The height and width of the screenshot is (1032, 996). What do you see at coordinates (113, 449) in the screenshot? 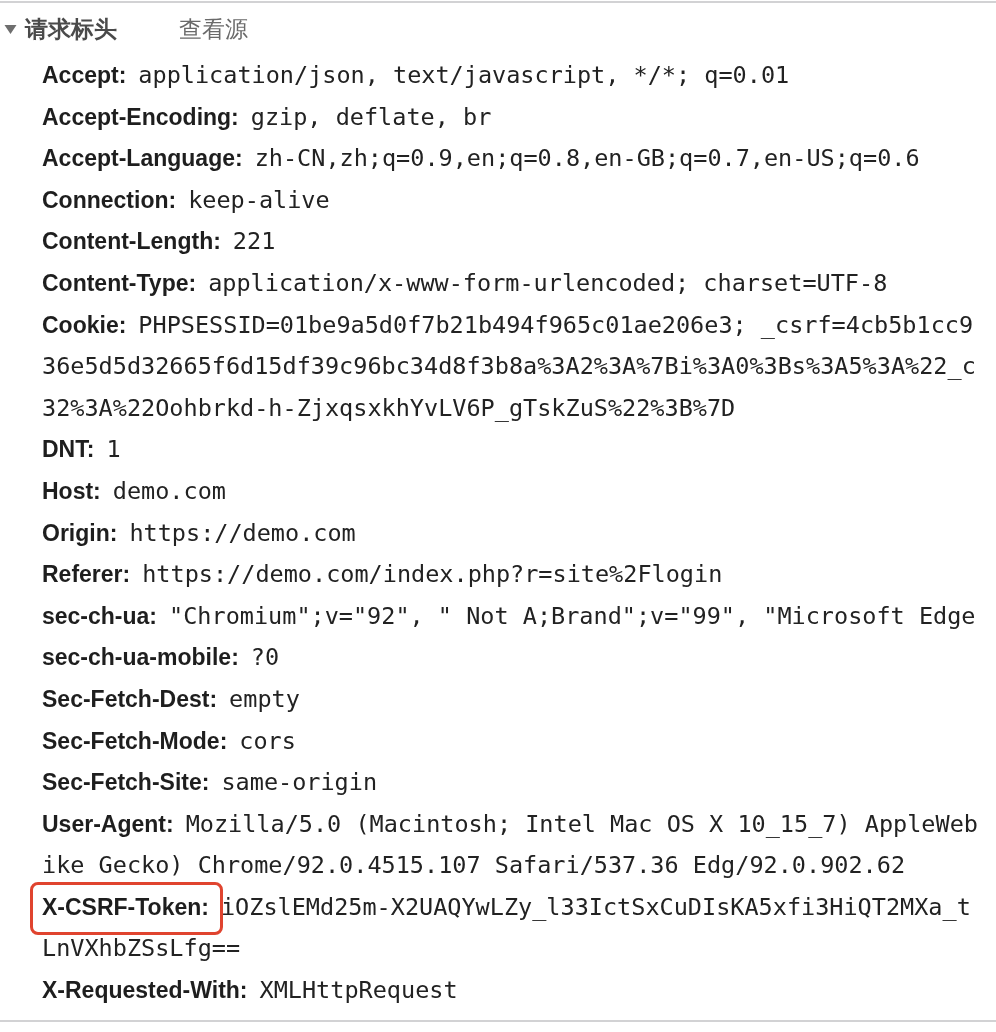
I see `header-value: 1` at bounding box center [113, 449].